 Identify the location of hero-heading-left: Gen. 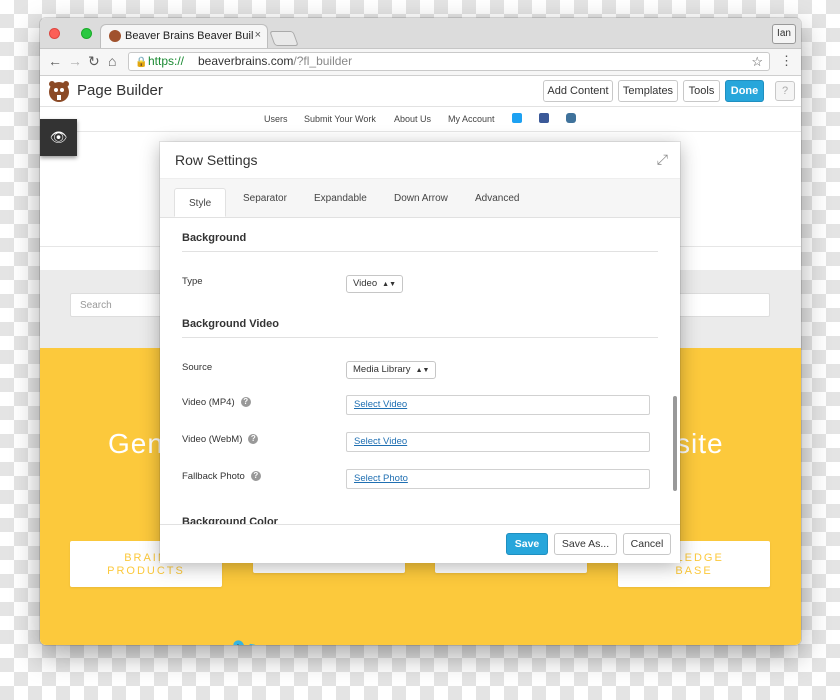
(136, 443).